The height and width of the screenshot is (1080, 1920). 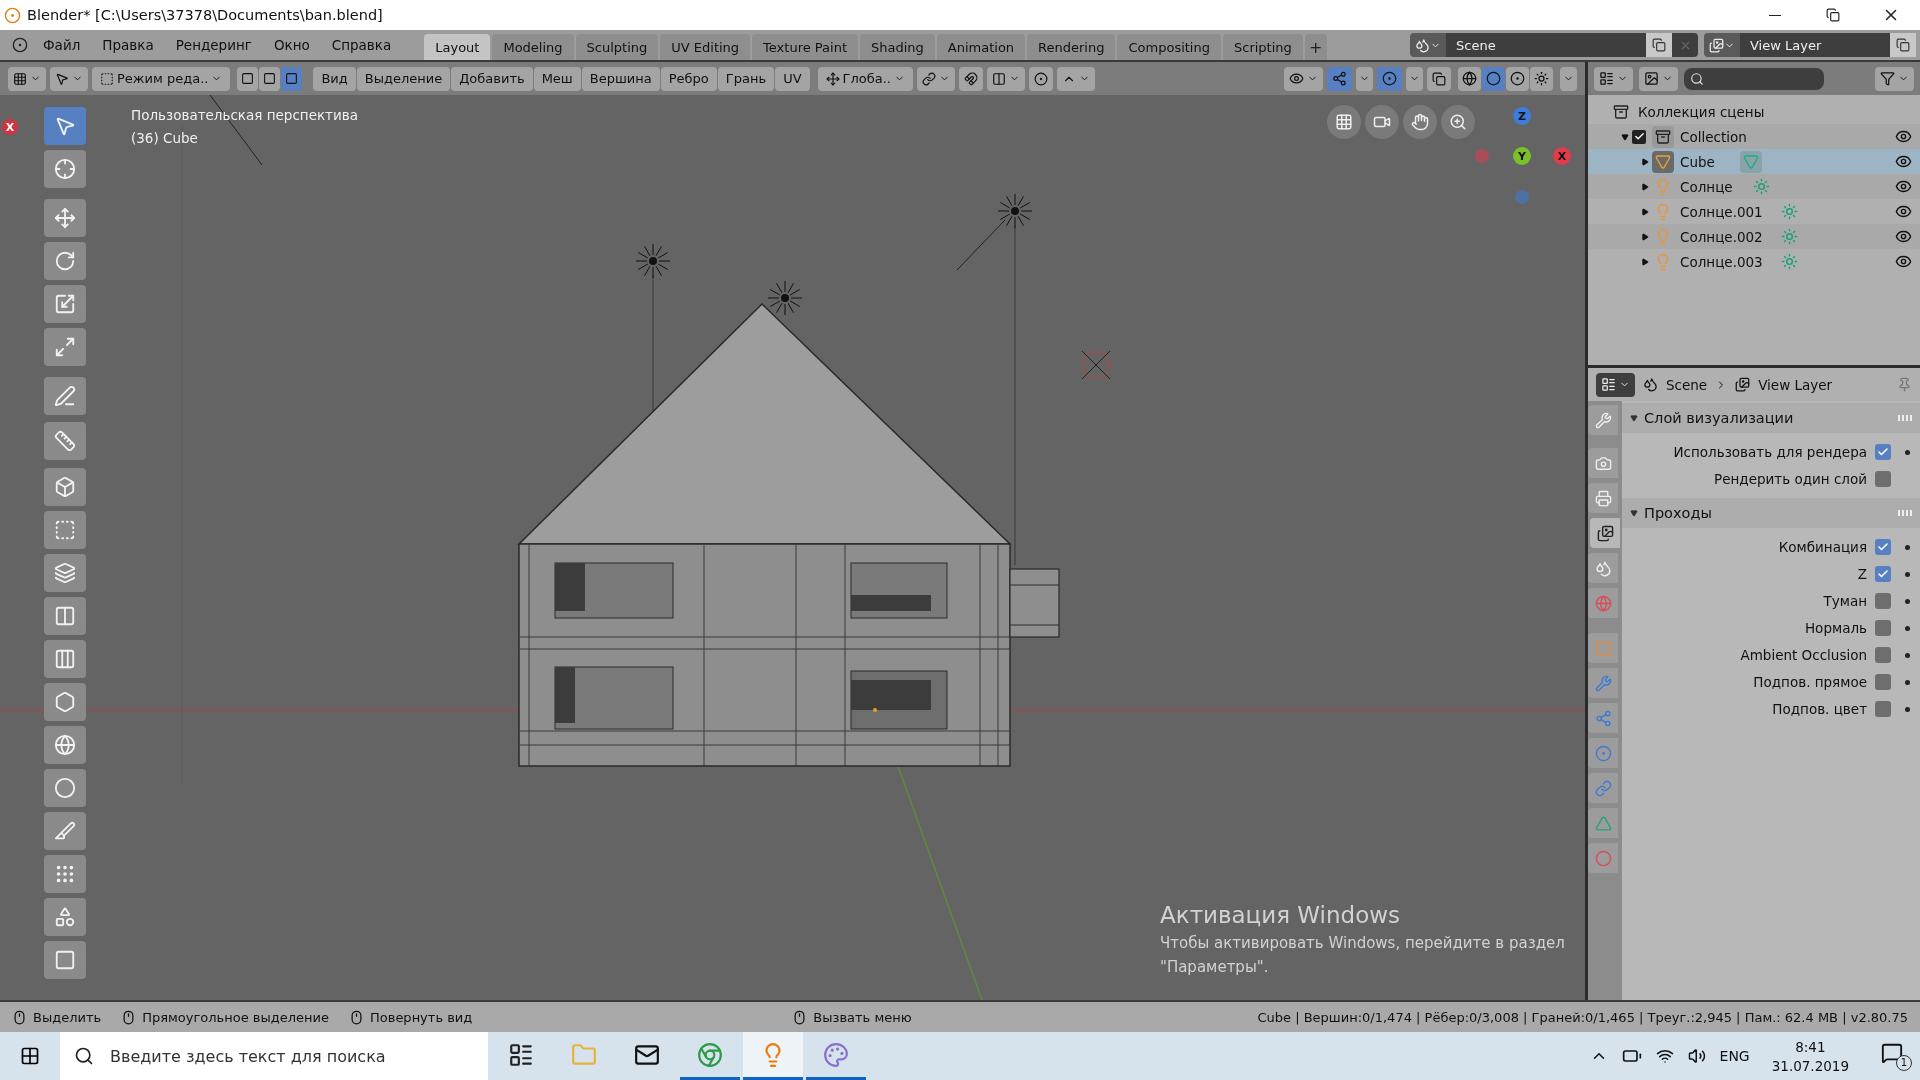 What do you see at coordinates (492, 78) in the screenshot?
I see `header-menu: Добавить` at bounding box center [492, 78].